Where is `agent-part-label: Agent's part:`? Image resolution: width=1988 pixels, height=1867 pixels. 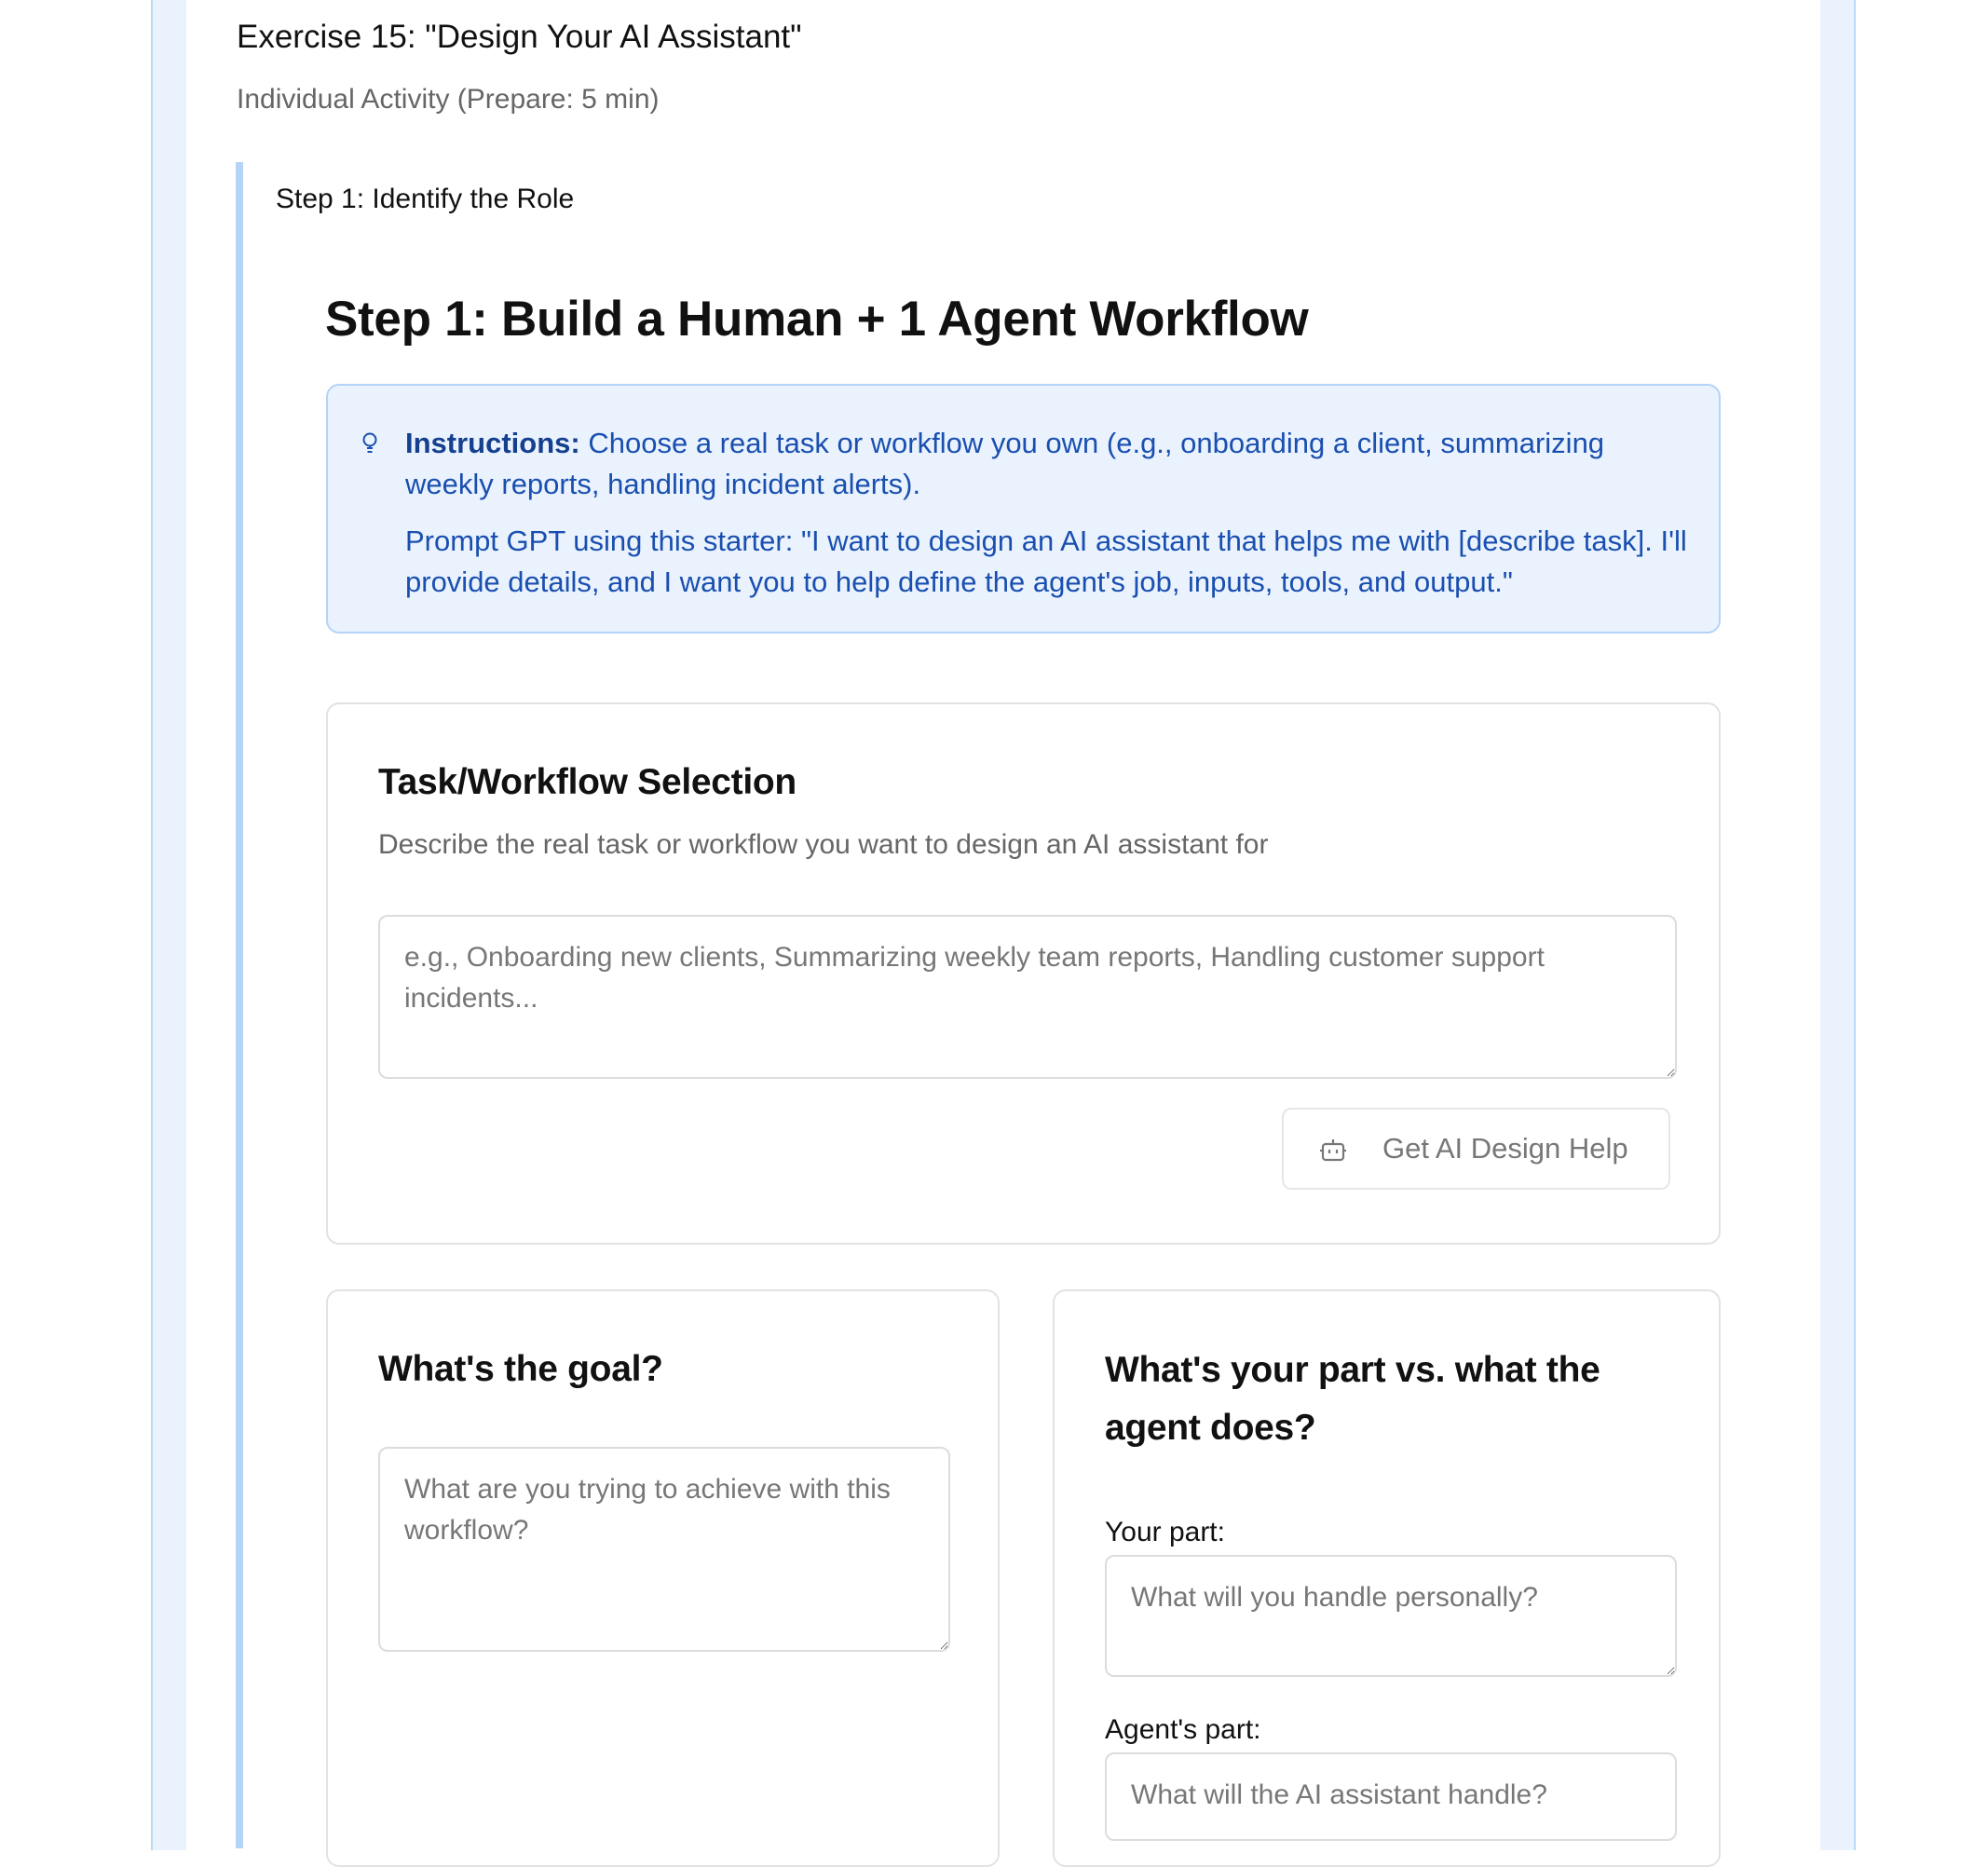 agent-part-label: Agent's part: is located at coordinates (1183, 1730).